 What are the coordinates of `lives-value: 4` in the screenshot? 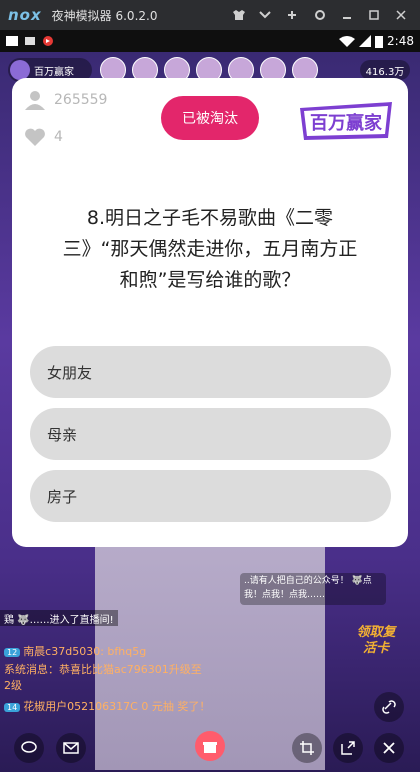 It's located at (58, 137).